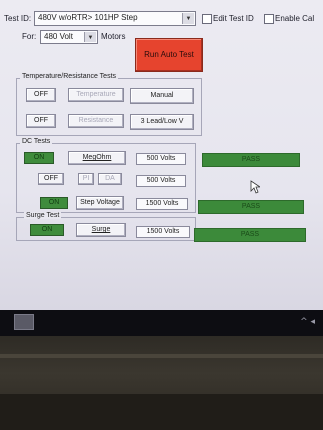 Image resolution: width=323 pixels, height=430 pixels. I want to click on for-label: For:, so click(29, 36).